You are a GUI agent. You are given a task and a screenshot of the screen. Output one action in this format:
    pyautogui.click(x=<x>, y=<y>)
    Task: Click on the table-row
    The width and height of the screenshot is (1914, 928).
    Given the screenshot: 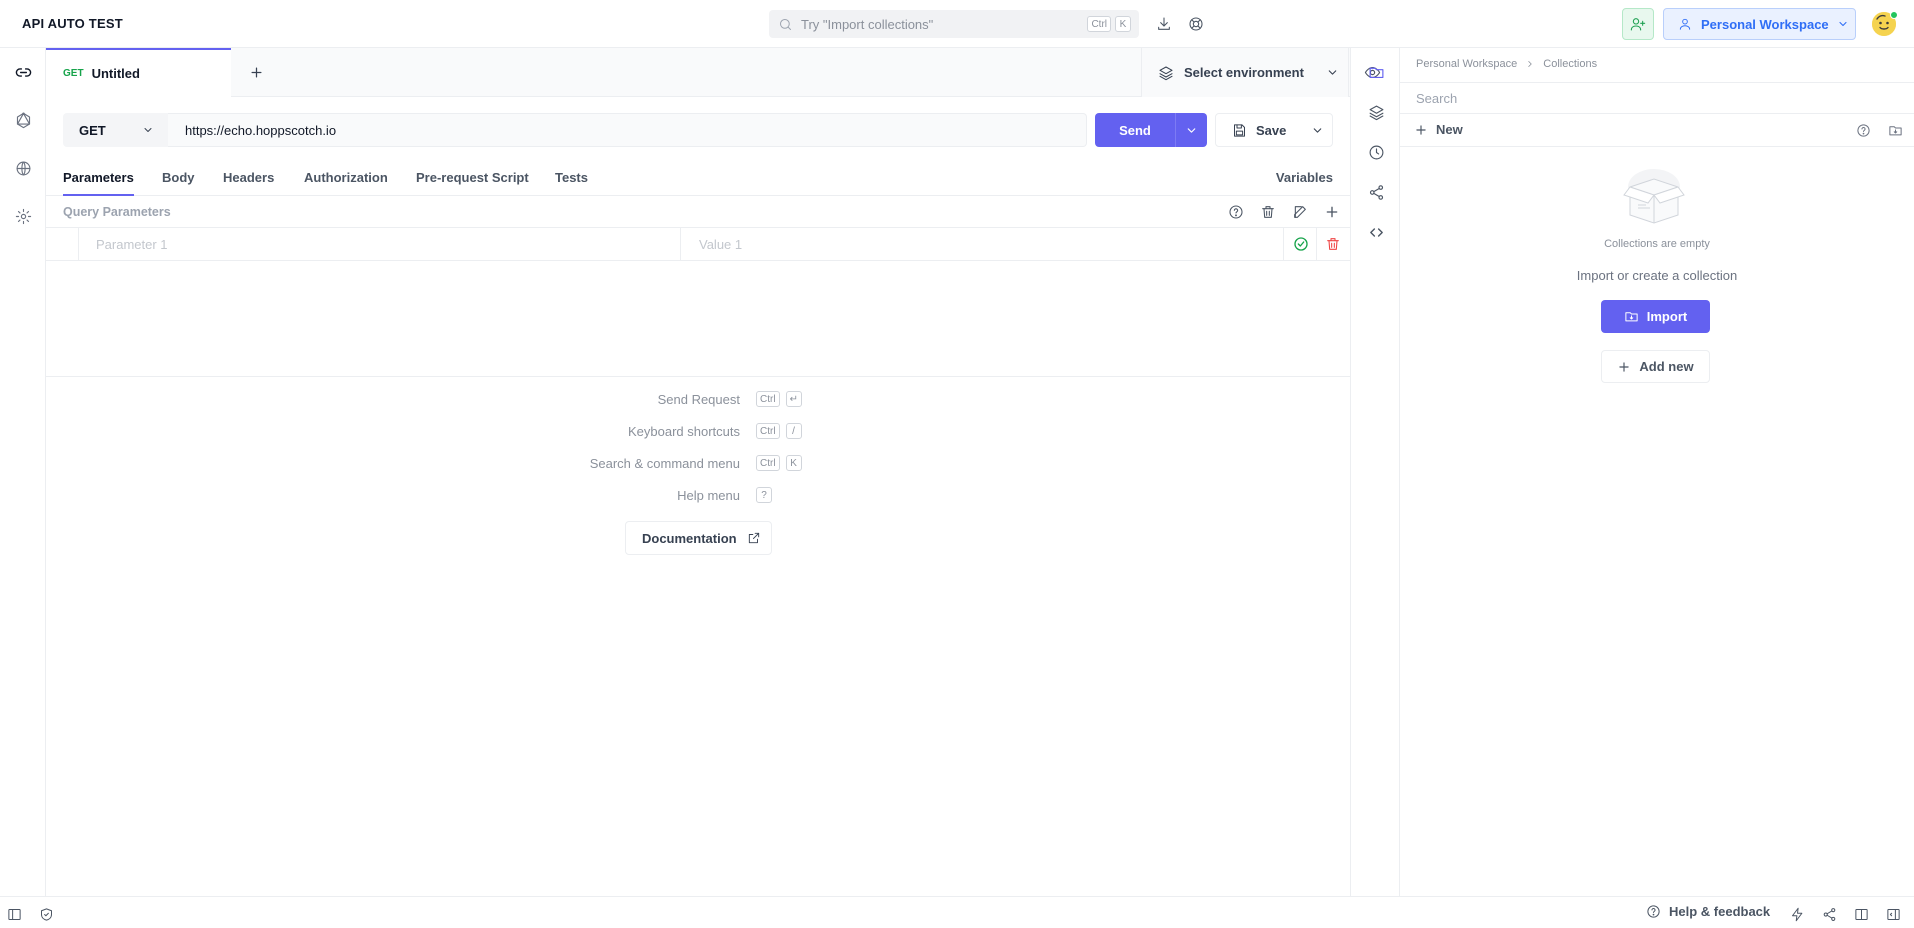 What is the action you would take?
    pyautogui.click(x=698, y=244)
    